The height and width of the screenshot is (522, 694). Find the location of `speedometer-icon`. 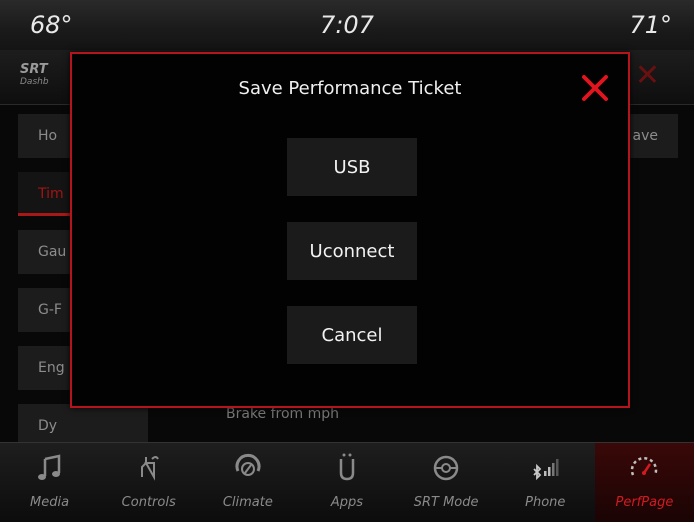

speedometer-icon is located at coordinates (644, 471).